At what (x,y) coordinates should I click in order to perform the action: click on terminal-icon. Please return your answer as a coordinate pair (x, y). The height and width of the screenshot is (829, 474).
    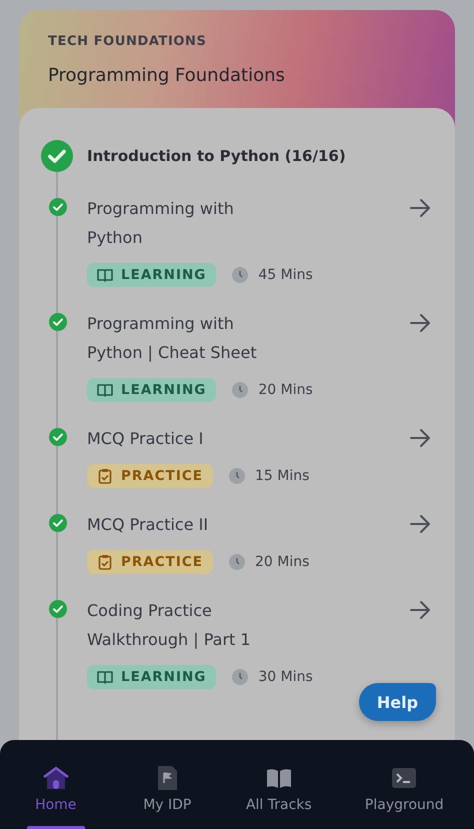
    Looking at the image, I should click on (404, 778).